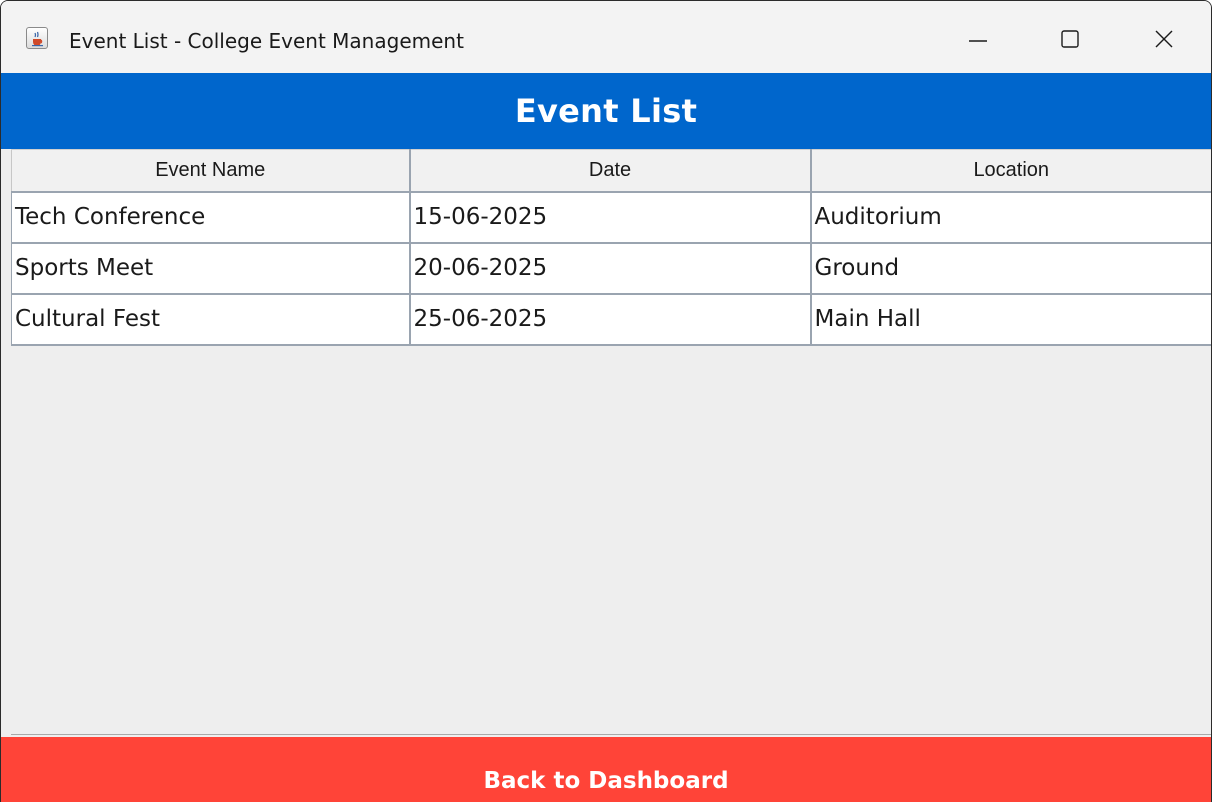 This screenshot has width=1212, height=802. I want to click on close-button, so click(1164, 39).